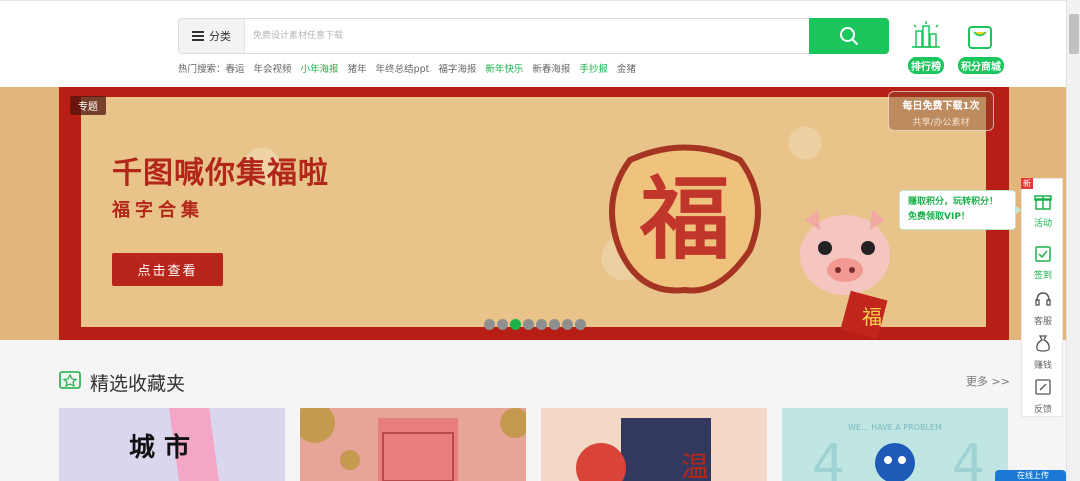 The height and width of the screenshot is (481, 1080). What do you see at coordinates (211, 69) in the screenshot?
I see `hot-label: 热门搜索：春运` at bounding box center [211, 69].